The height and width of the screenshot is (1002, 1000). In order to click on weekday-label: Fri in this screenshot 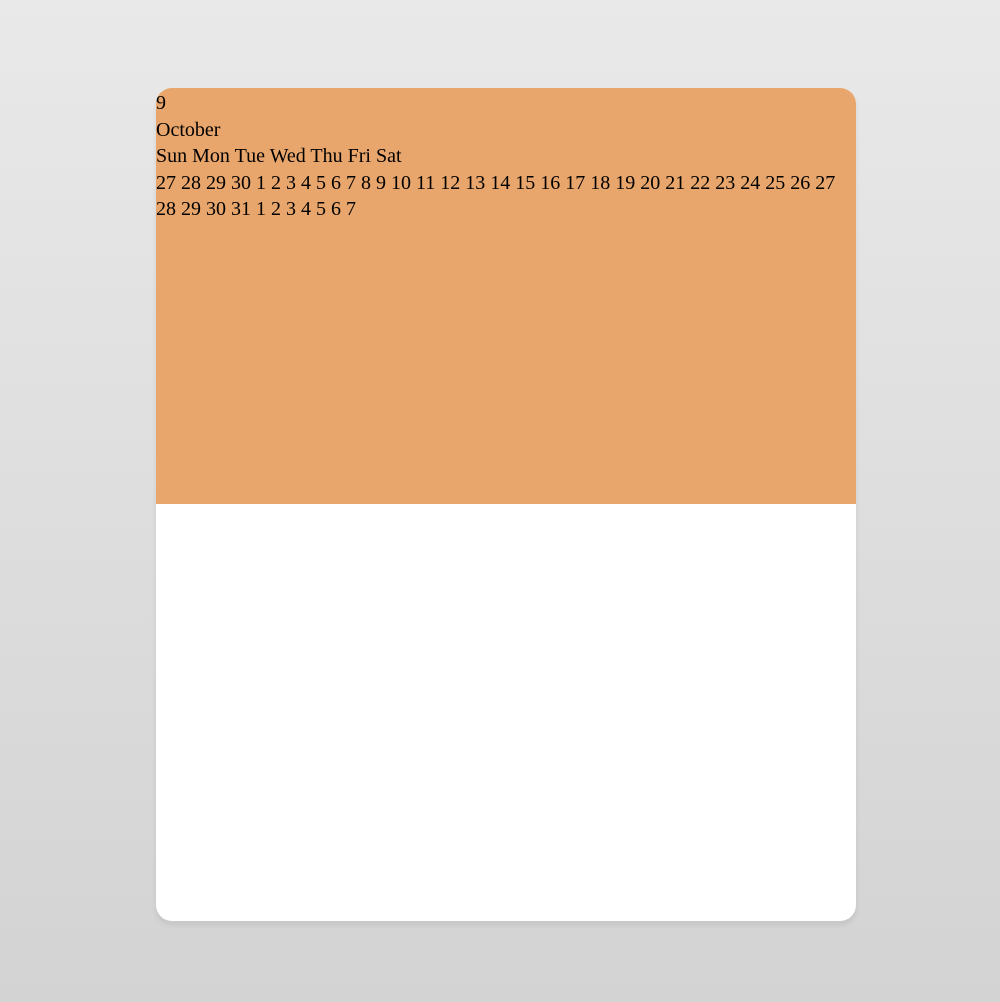, I will do `click(359, 156)`.